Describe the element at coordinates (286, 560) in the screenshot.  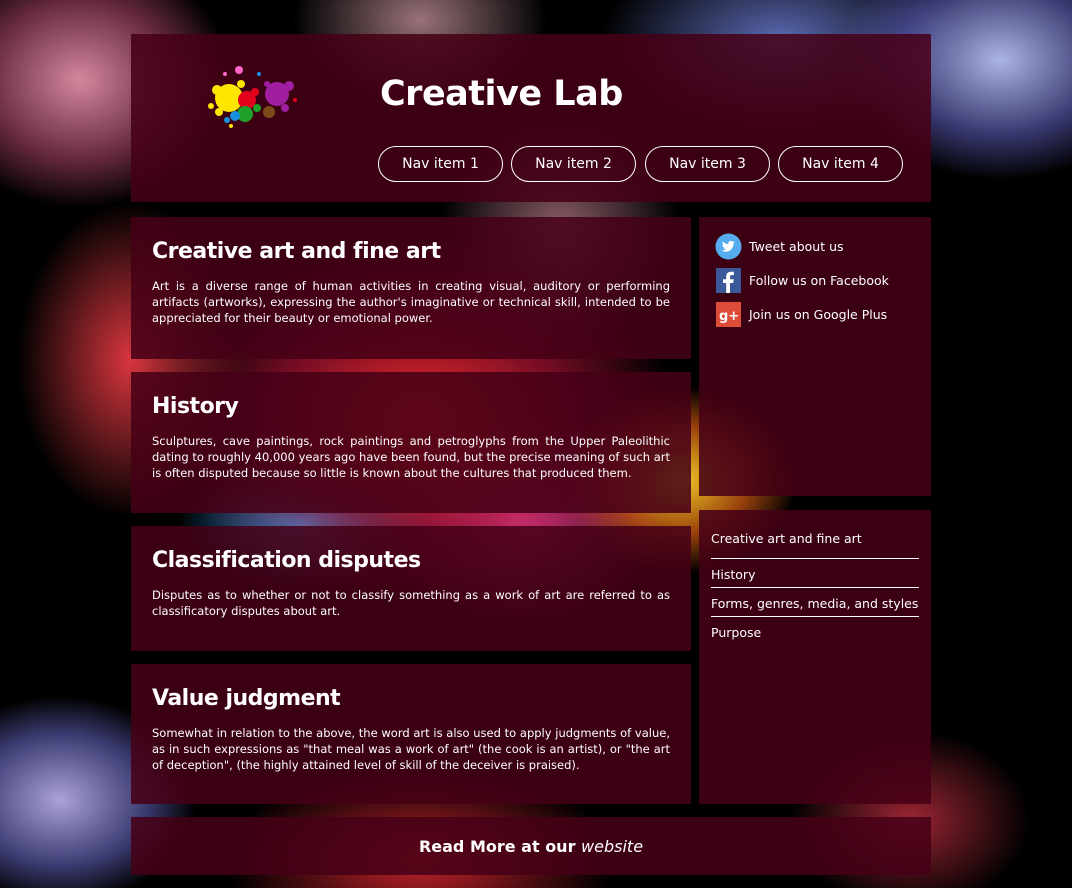
I see `article-title: Classification disputes` at that location.